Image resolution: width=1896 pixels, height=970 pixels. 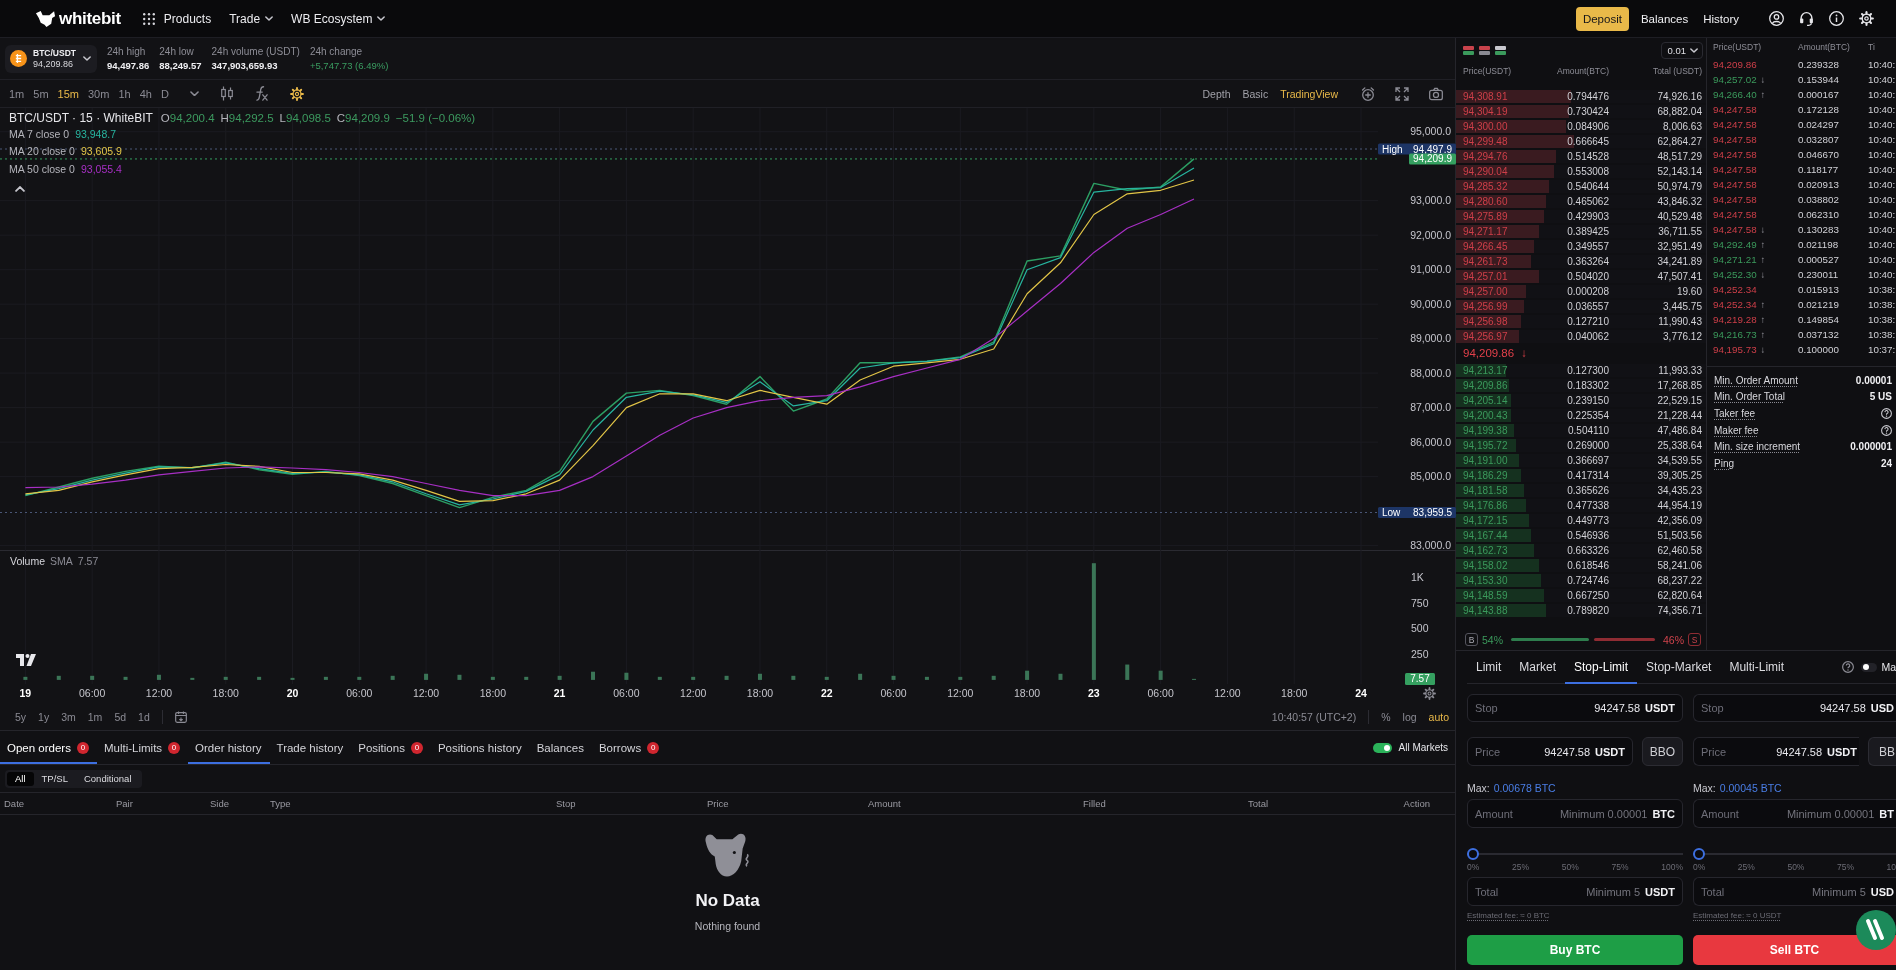 I want to click on ask-price: 94,271.17, so click(x=1496, y=231).